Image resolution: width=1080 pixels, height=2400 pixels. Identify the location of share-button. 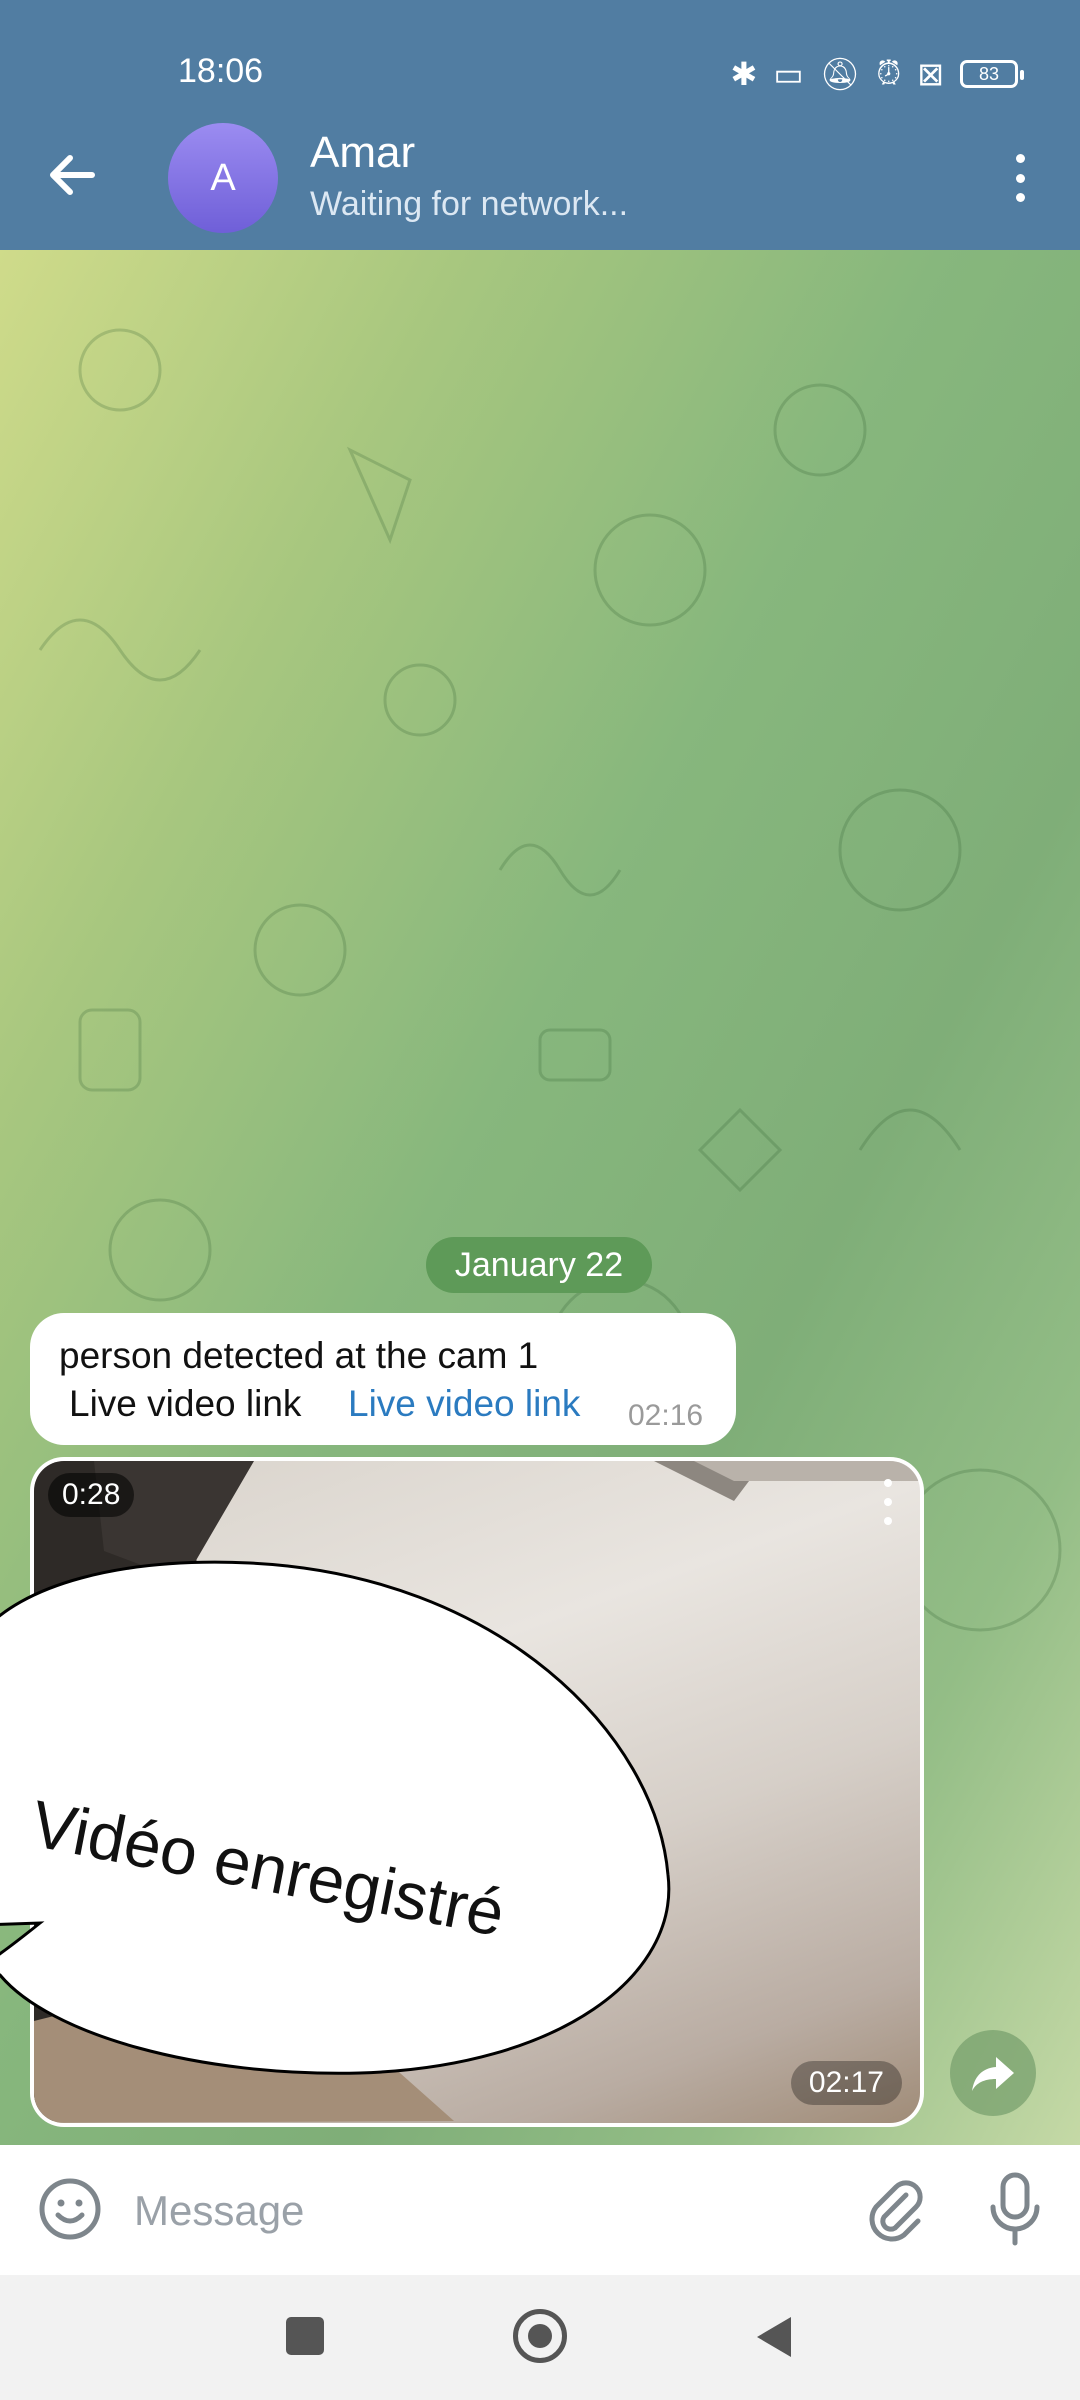
(993, 2073).